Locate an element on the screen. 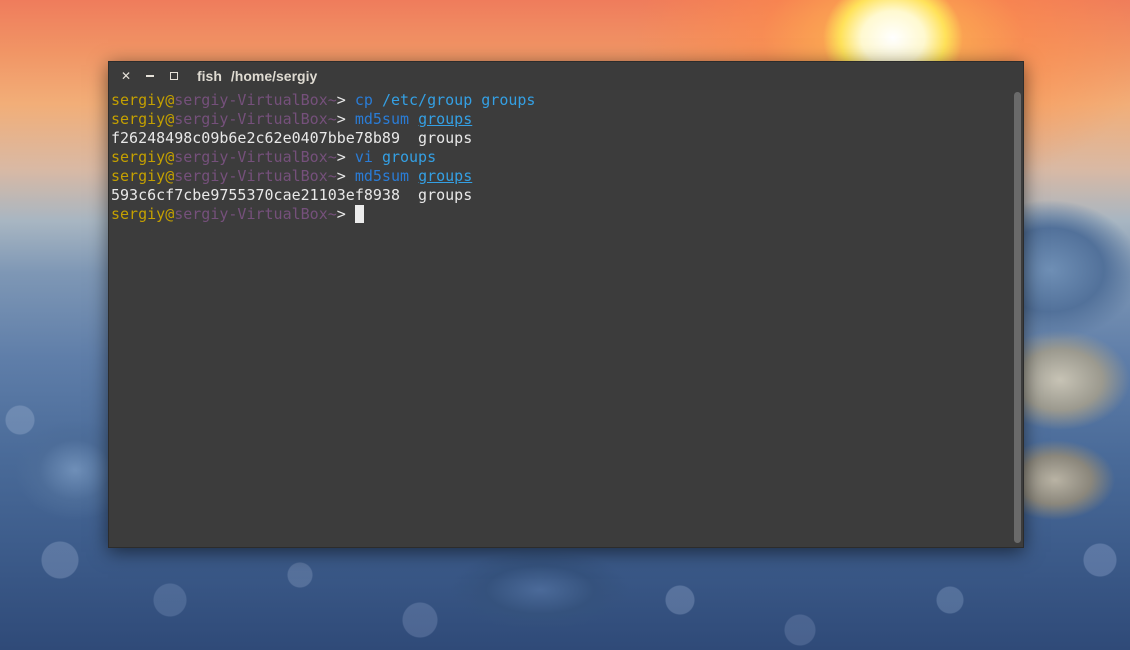 The width and height of the screenshot is (1130, 650). maximize-icon is located at coordinates (174, 76).